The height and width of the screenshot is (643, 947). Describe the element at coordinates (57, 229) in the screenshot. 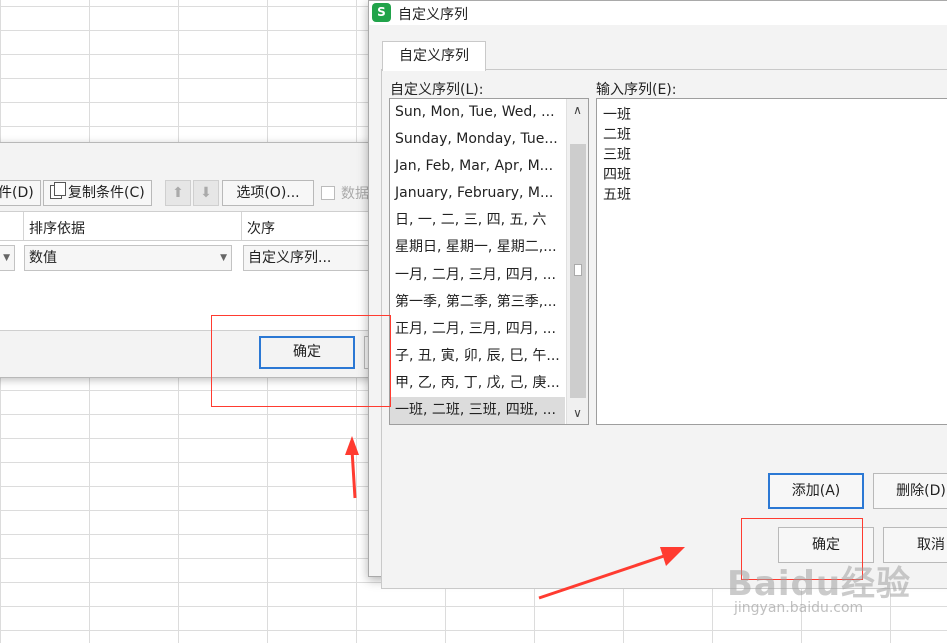

I see `sort-by-column-header: 排序依据` at that location.